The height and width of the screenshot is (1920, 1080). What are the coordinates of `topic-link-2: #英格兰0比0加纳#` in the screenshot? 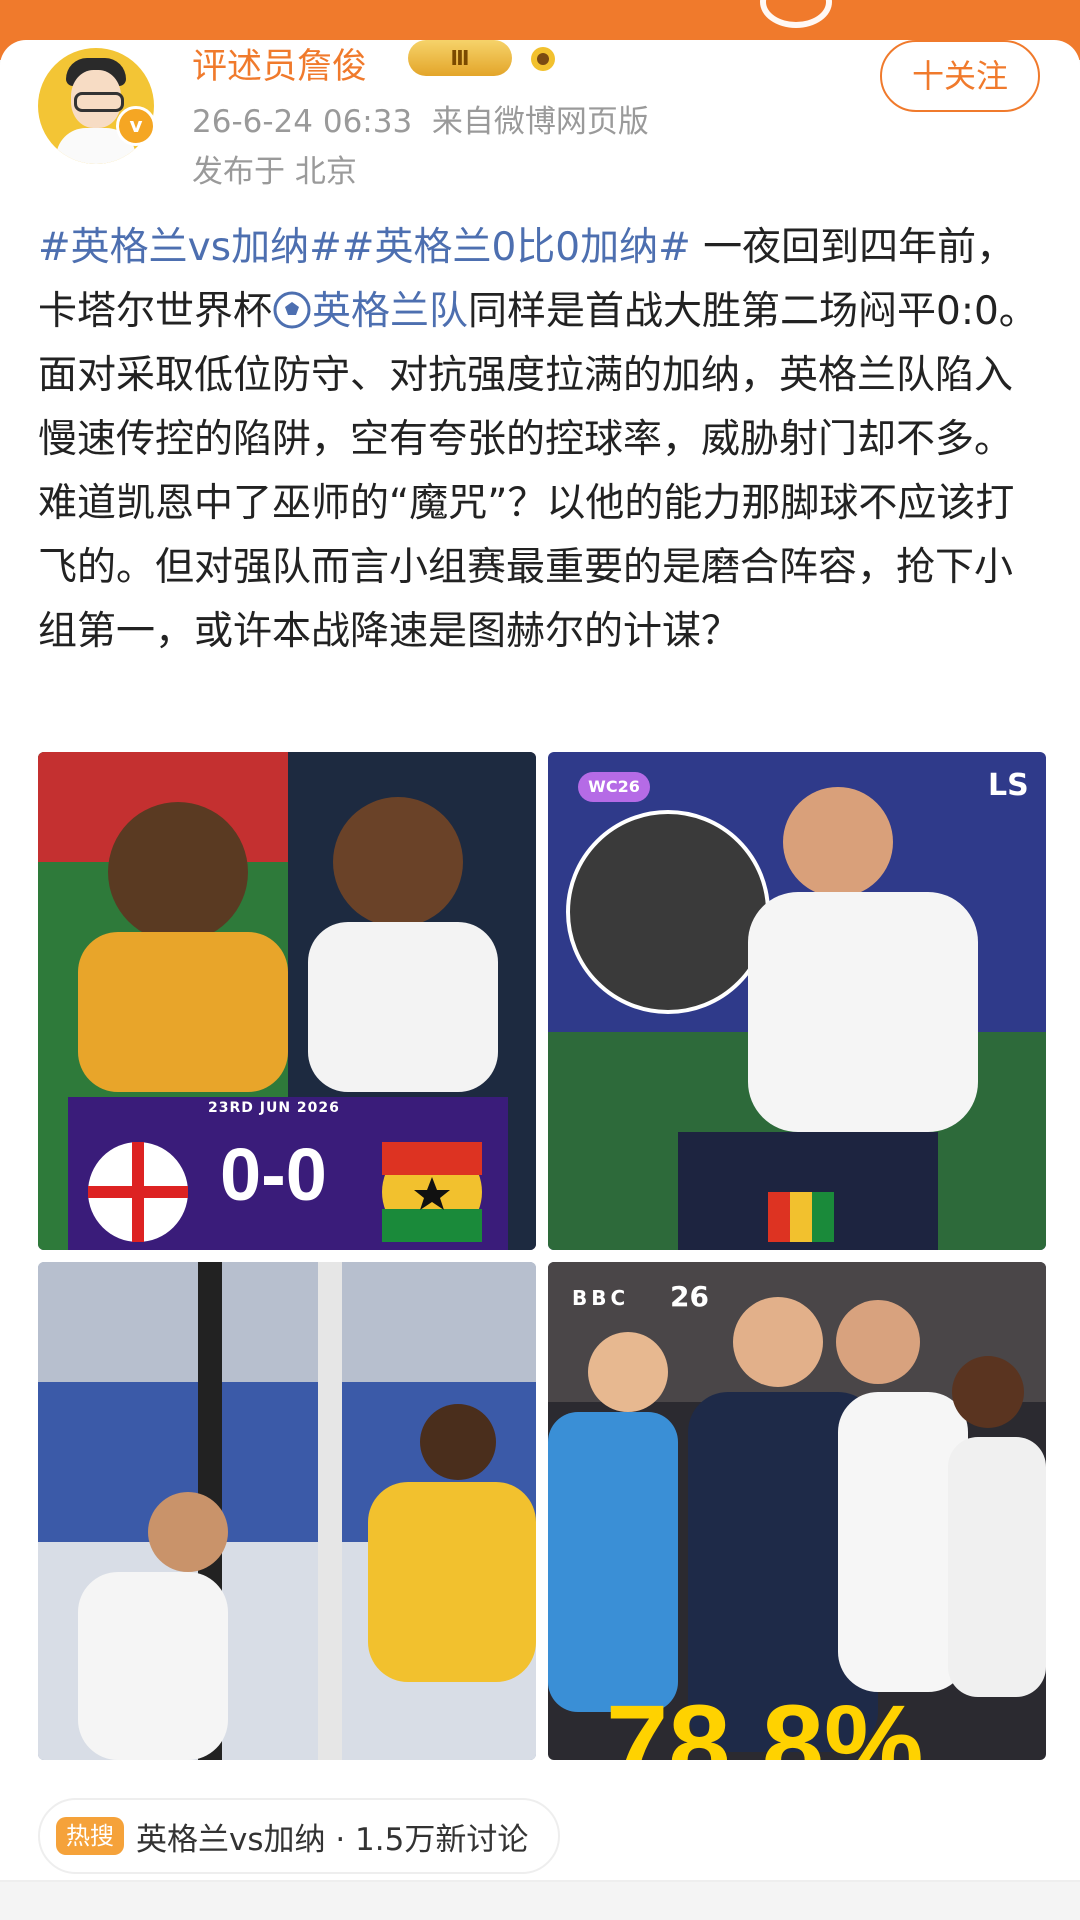 It's located at (516, 247).